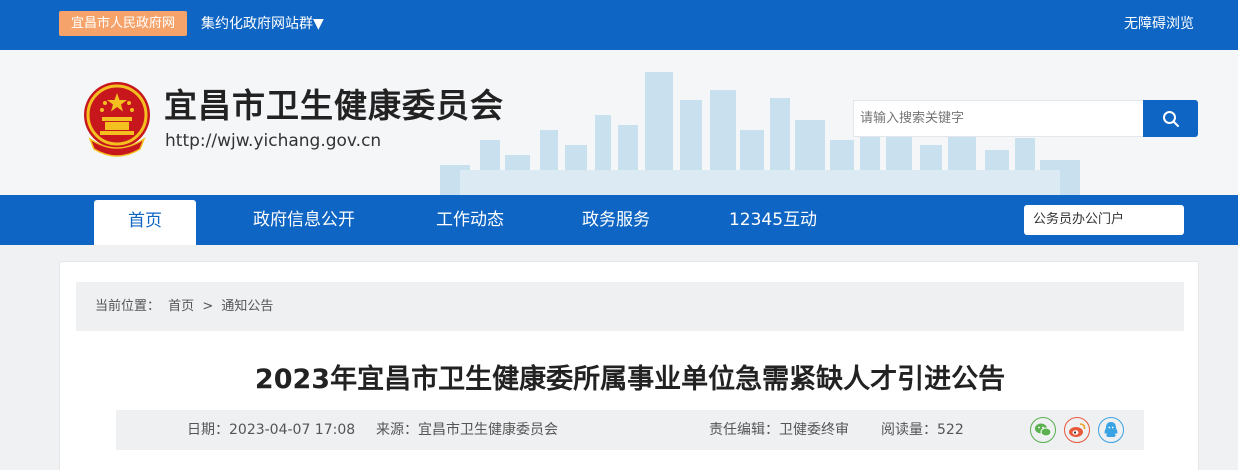 The width and height of the screenshot is (1238, 470). I want to click on breadcrumb-label: 当前位置：, so click(128, 306).